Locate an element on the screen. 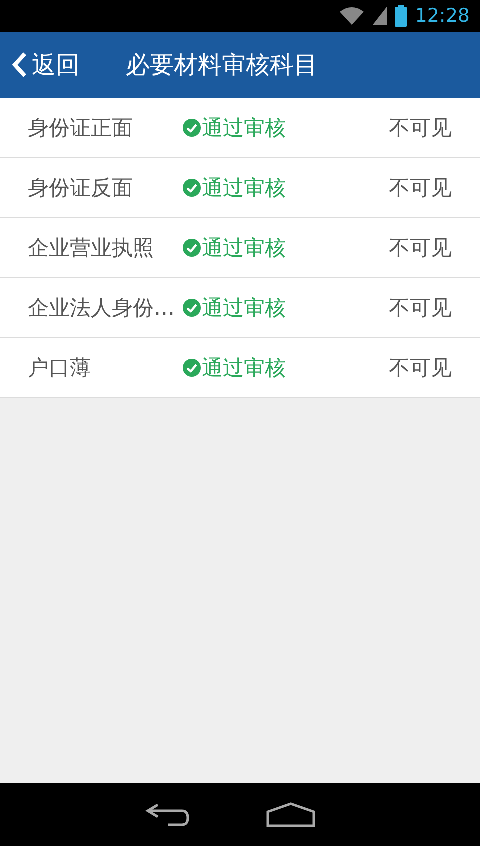  material-name: 企业营业执照 is located at coordinates (91, 248).